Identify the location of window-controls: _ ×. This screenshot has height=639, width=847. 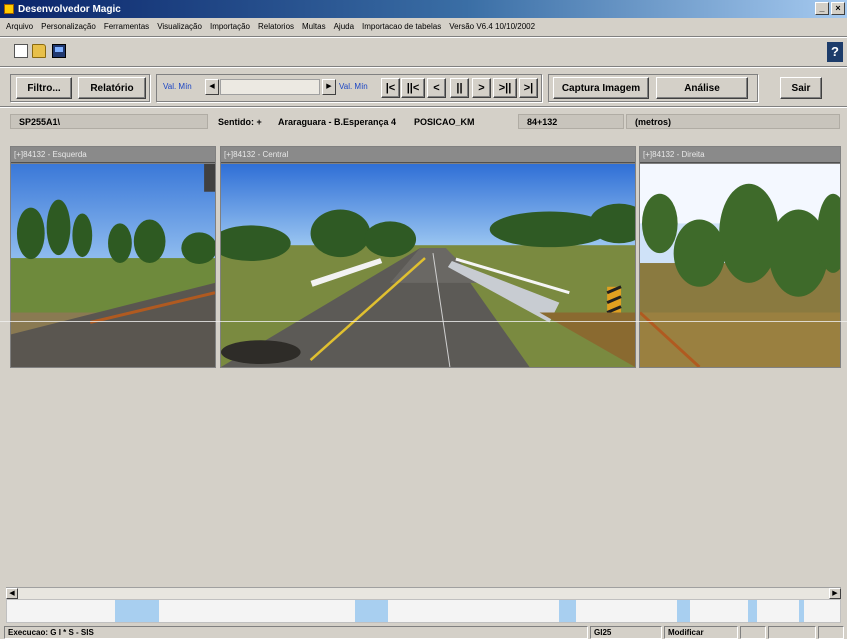
(830, 8).